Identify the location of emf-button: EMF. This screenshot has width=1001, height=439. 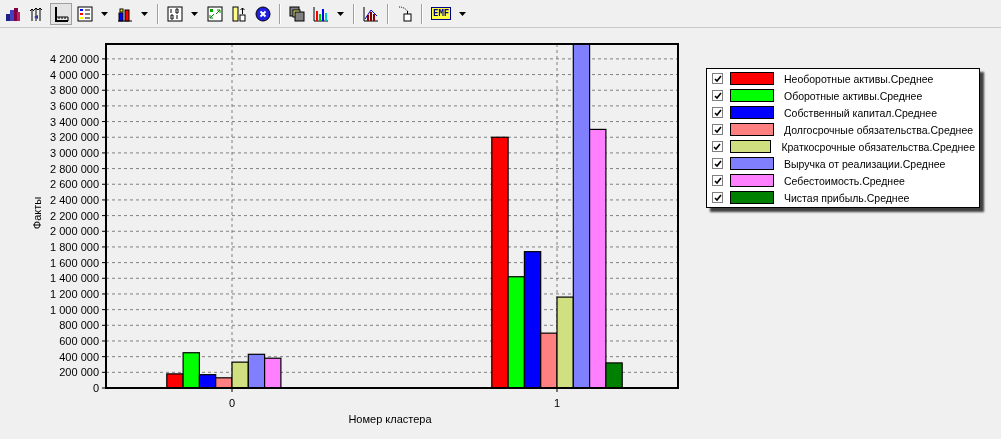
(449, 13).